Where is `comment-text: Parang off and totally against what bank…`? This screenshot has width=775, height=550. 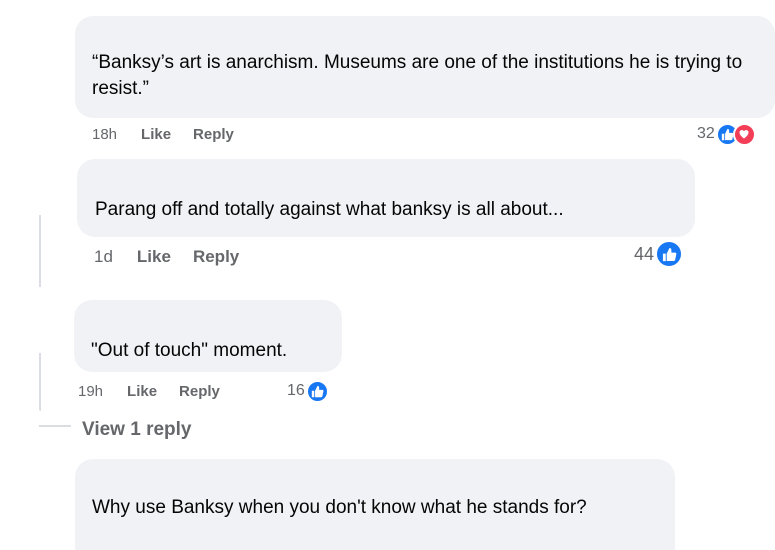 comment-text: Parang off and totally against what bank… is located at coordinates (329, 209).